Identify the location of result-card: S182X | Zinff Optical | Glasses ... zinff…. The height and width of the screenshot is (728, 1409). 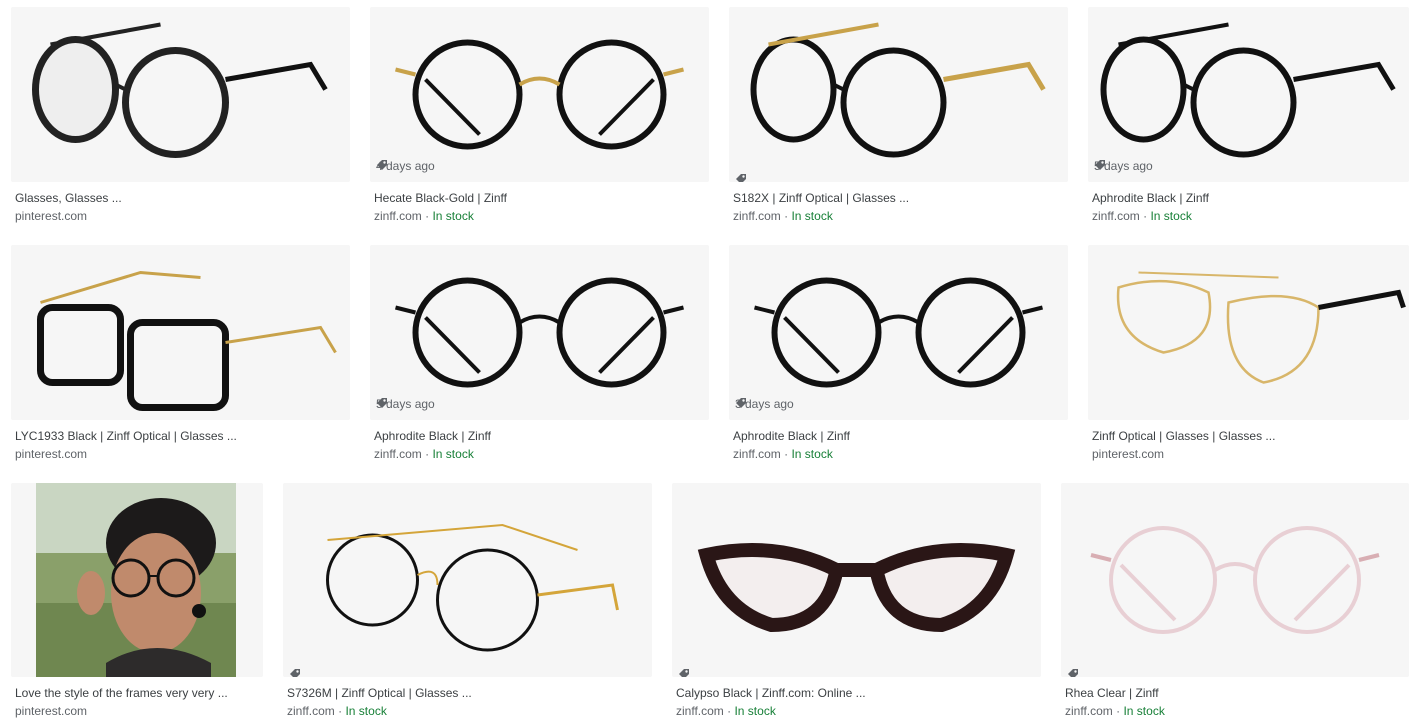
(898, 116).